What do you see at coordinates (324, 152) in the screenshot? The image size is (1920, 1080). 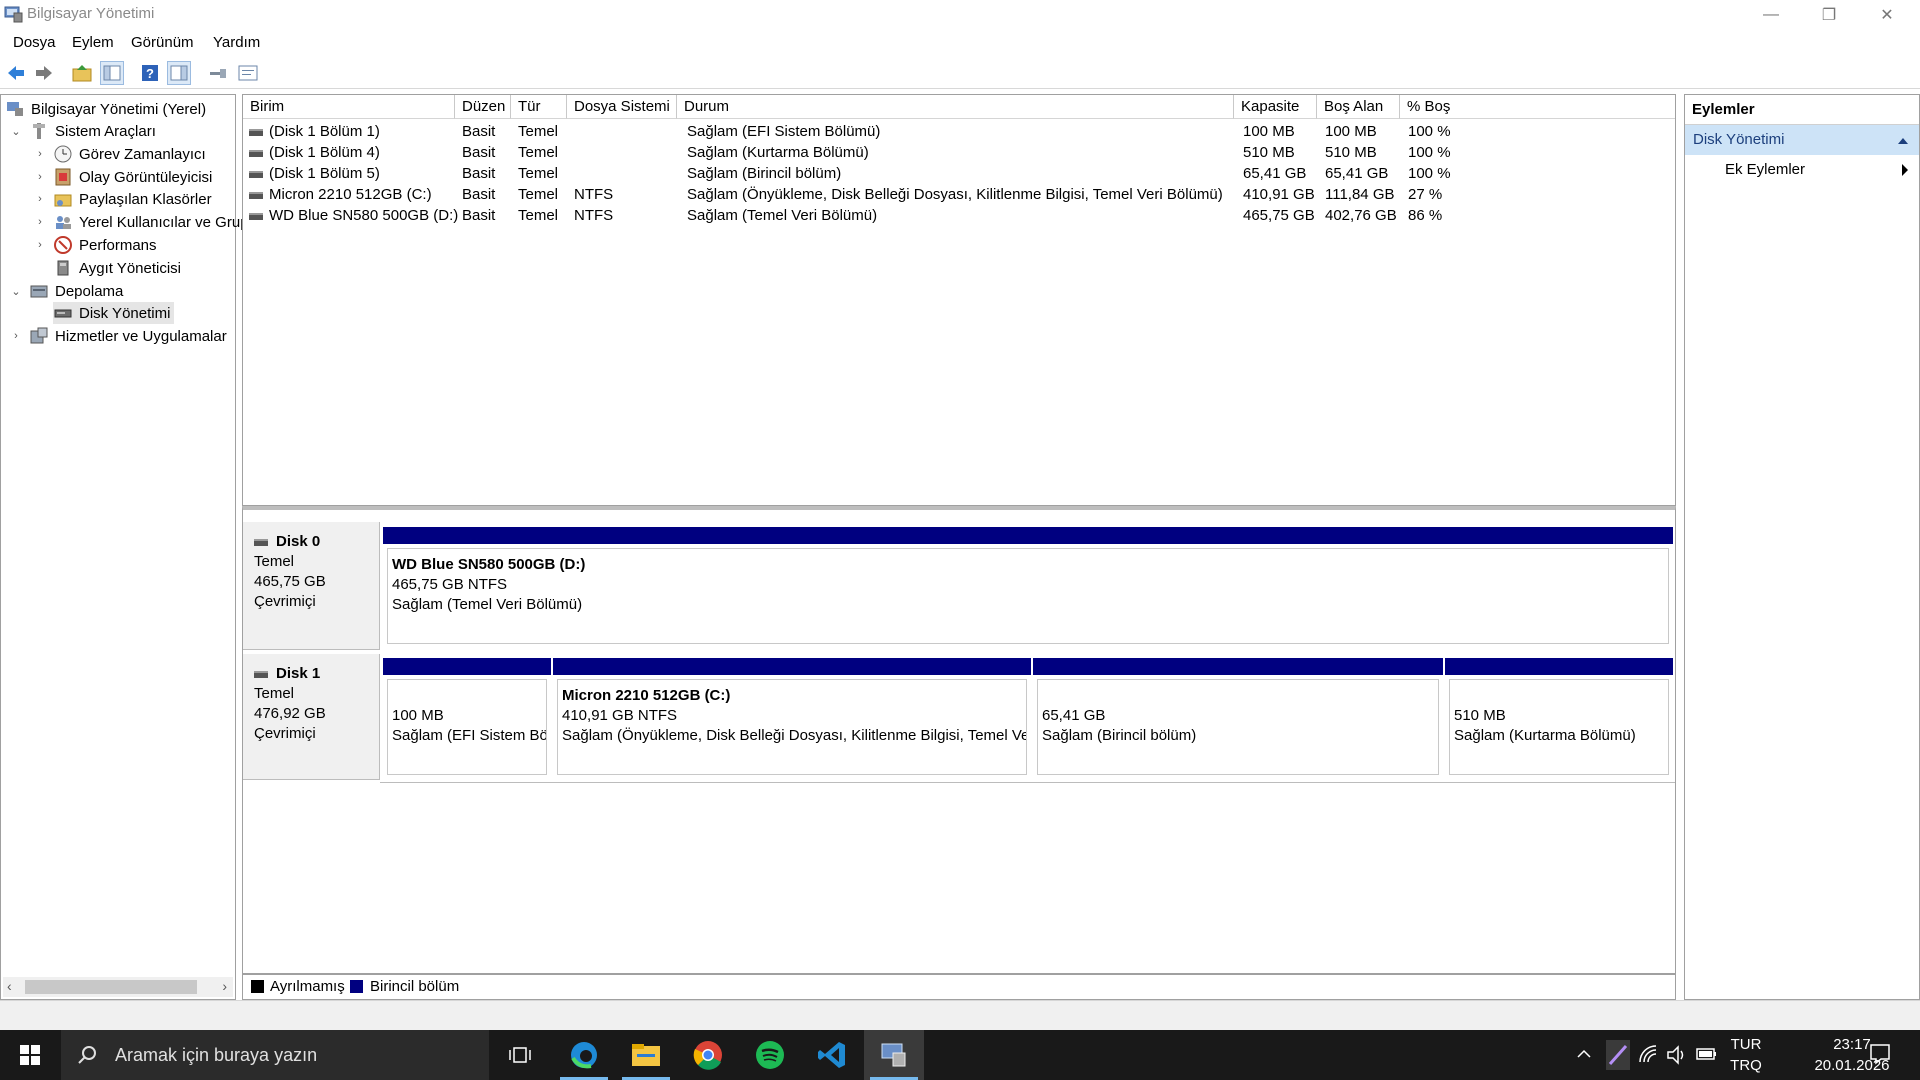 I see `cell-volume: (Disk 1 Bölüm 4)` at bounding box center [324, 152].